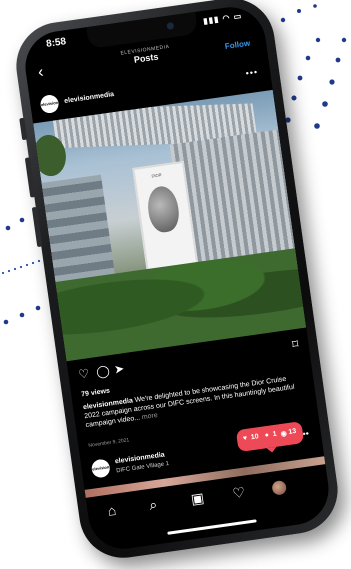 This screenshot has width=351, height=569. Describe the element at coordinates (238, 493) in the screenshot. I see `activity-heart-icon: ♡` at that location.